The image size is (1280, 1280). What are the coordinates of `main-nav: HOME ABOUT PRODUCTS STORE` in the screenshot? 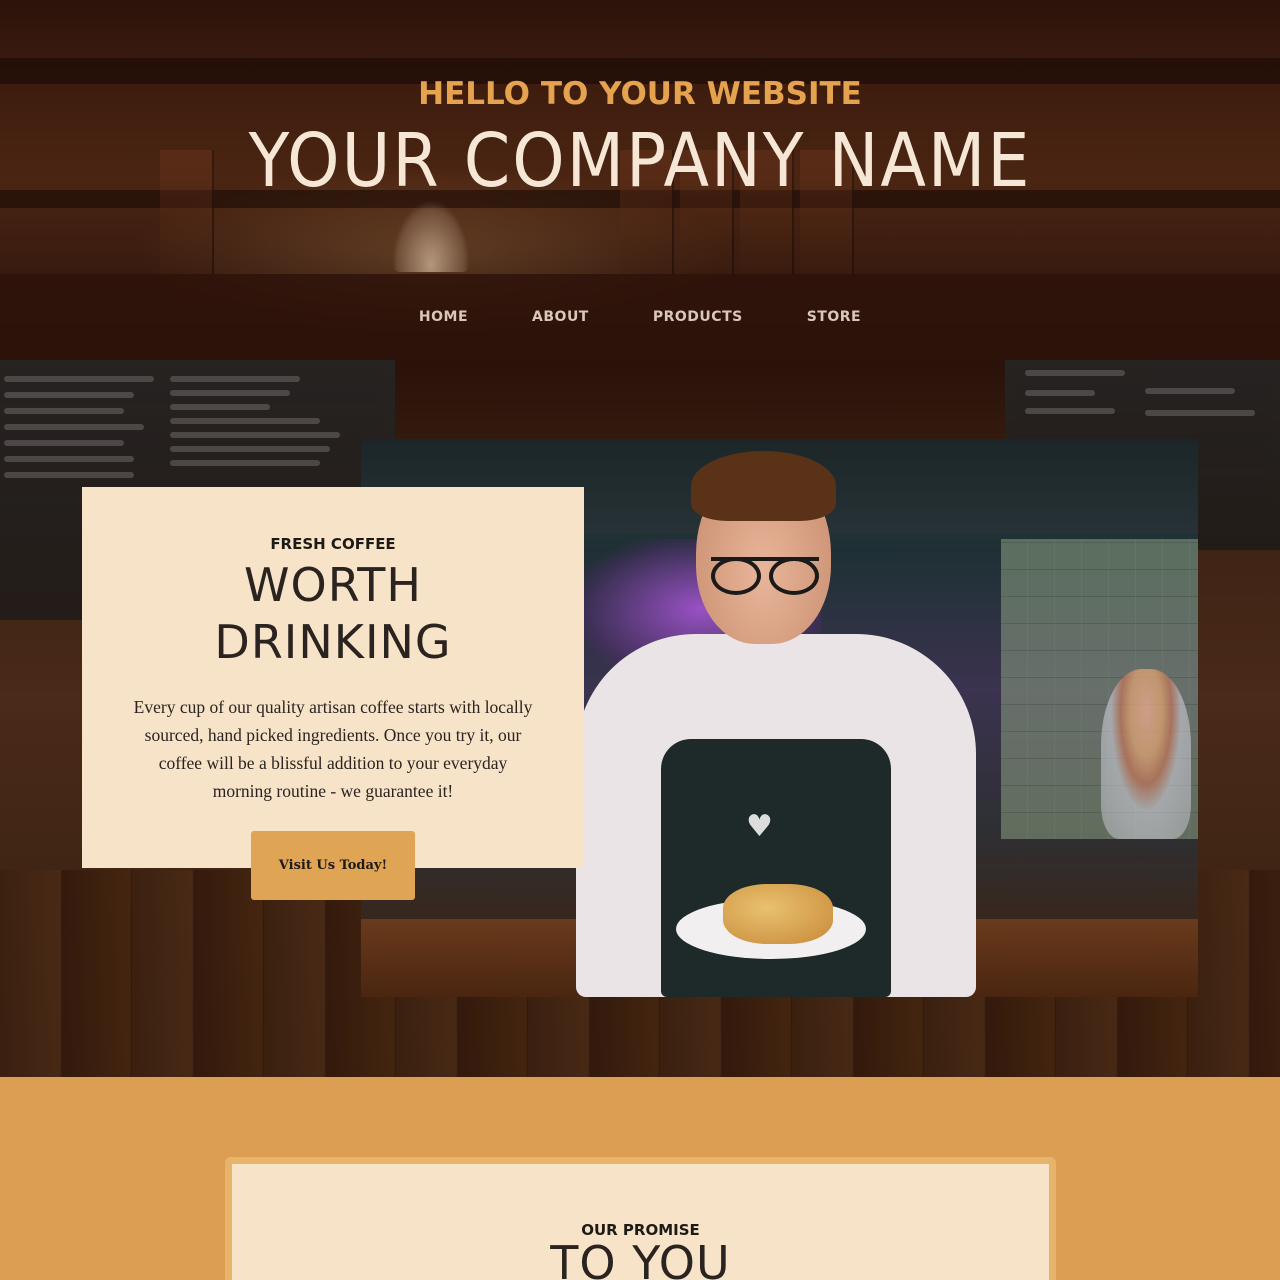 It's located at (640, 316).